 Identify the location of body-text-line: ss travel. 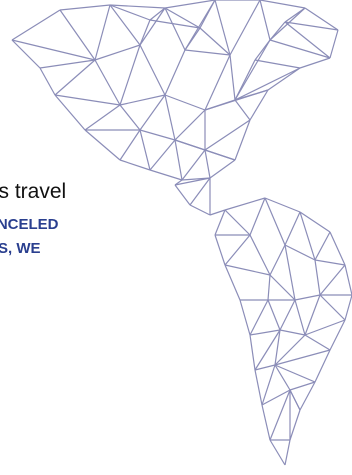
(33, 191).